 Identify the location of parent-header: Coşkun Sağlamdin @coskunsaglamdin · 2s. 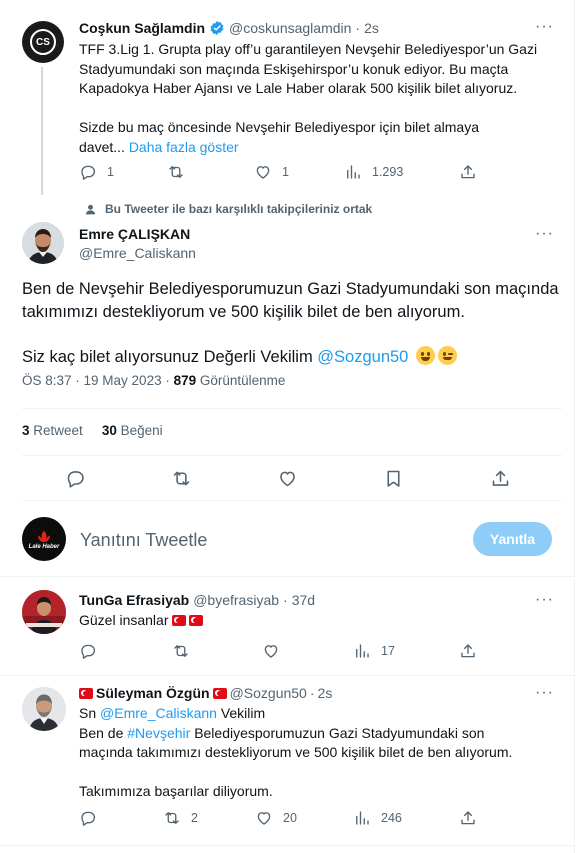
(229, 28).